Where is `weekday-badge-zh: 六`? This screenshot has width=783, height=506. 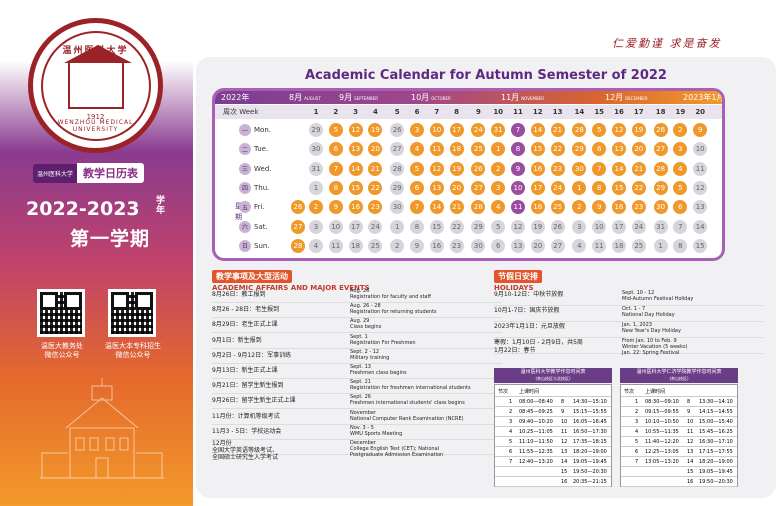
weekday-badge-zh: 六 is located at coordinates (245, 226).